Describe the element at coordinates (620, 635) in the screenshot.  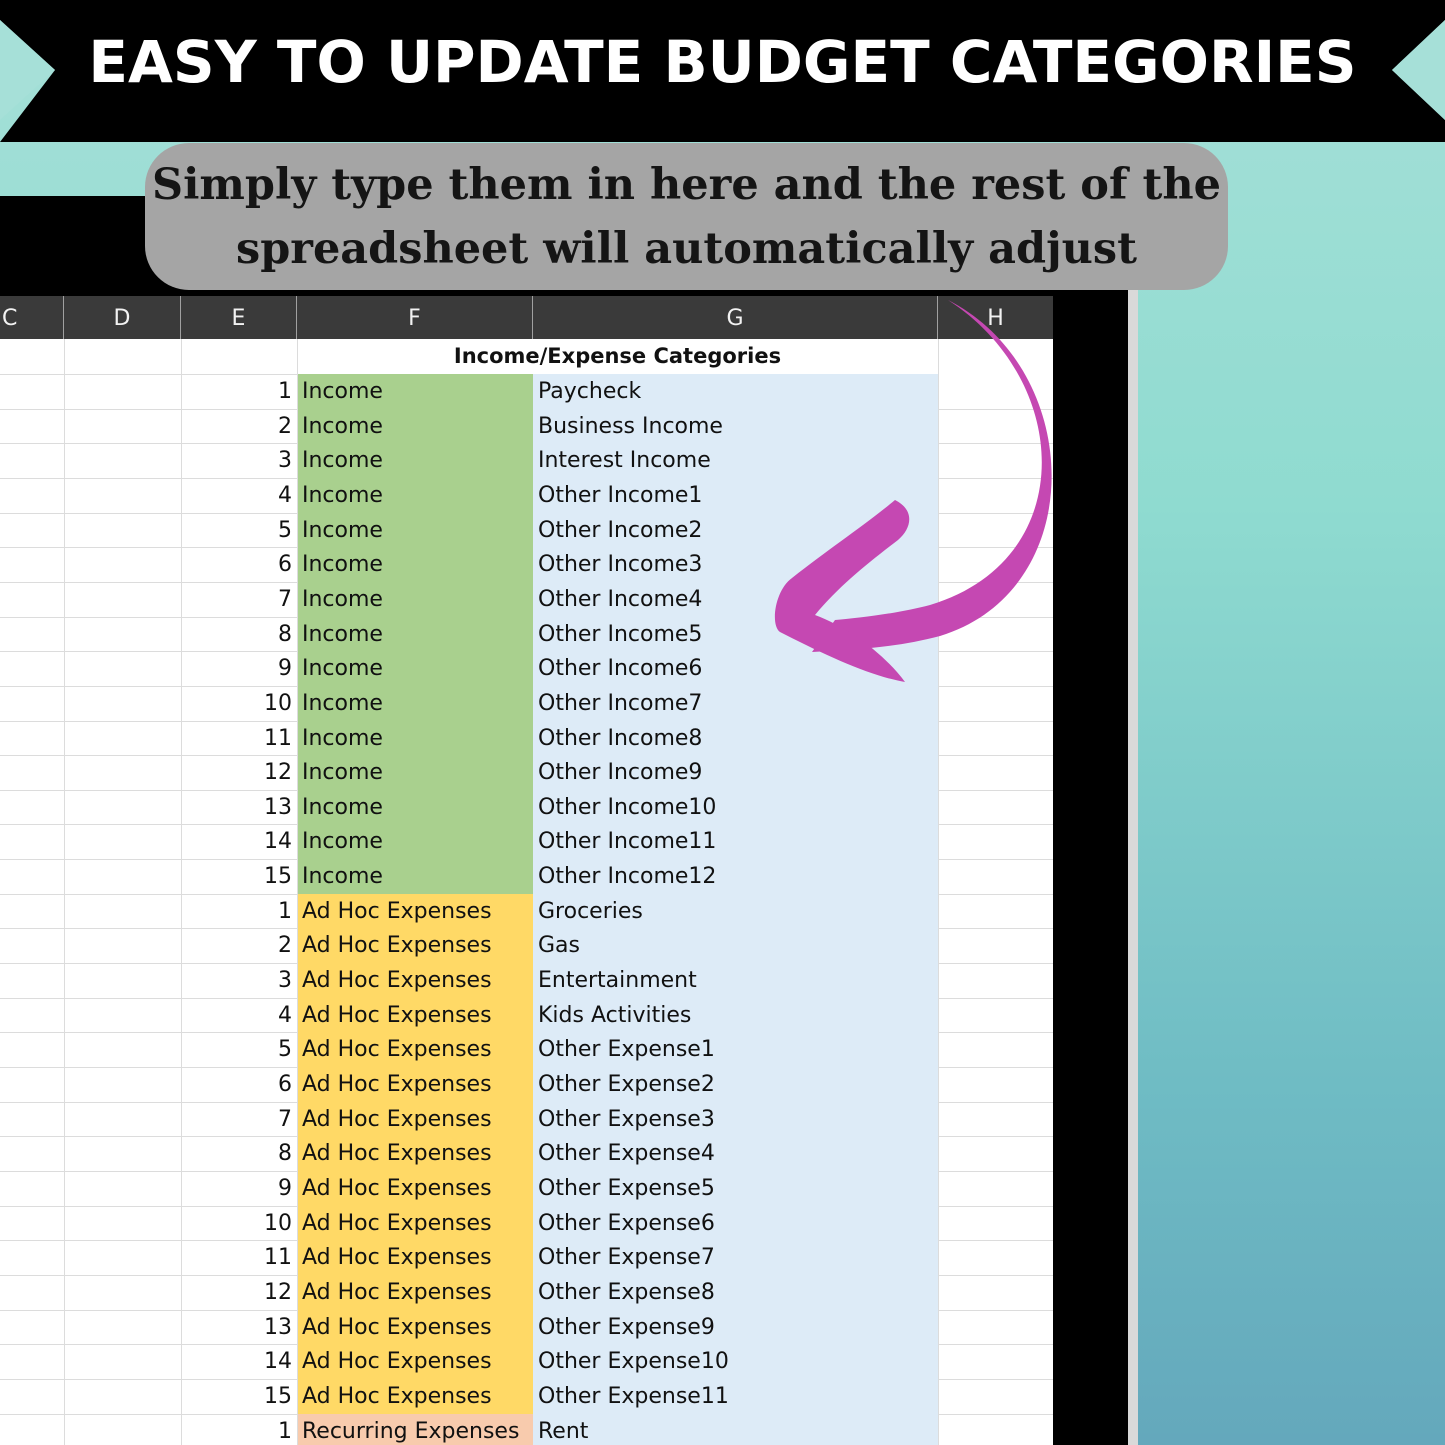
I see `subcategory-cell: Other Income5` at that location.